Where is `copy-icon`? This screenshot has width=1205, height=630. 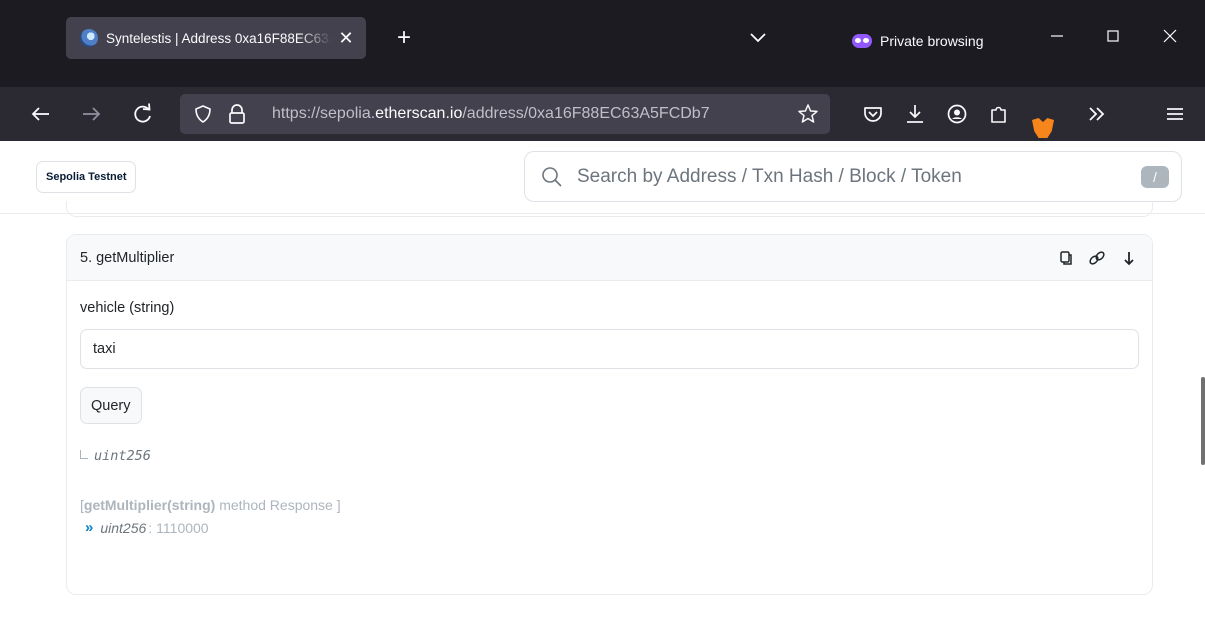
copy-icon is located at coordinates (1065, 258).